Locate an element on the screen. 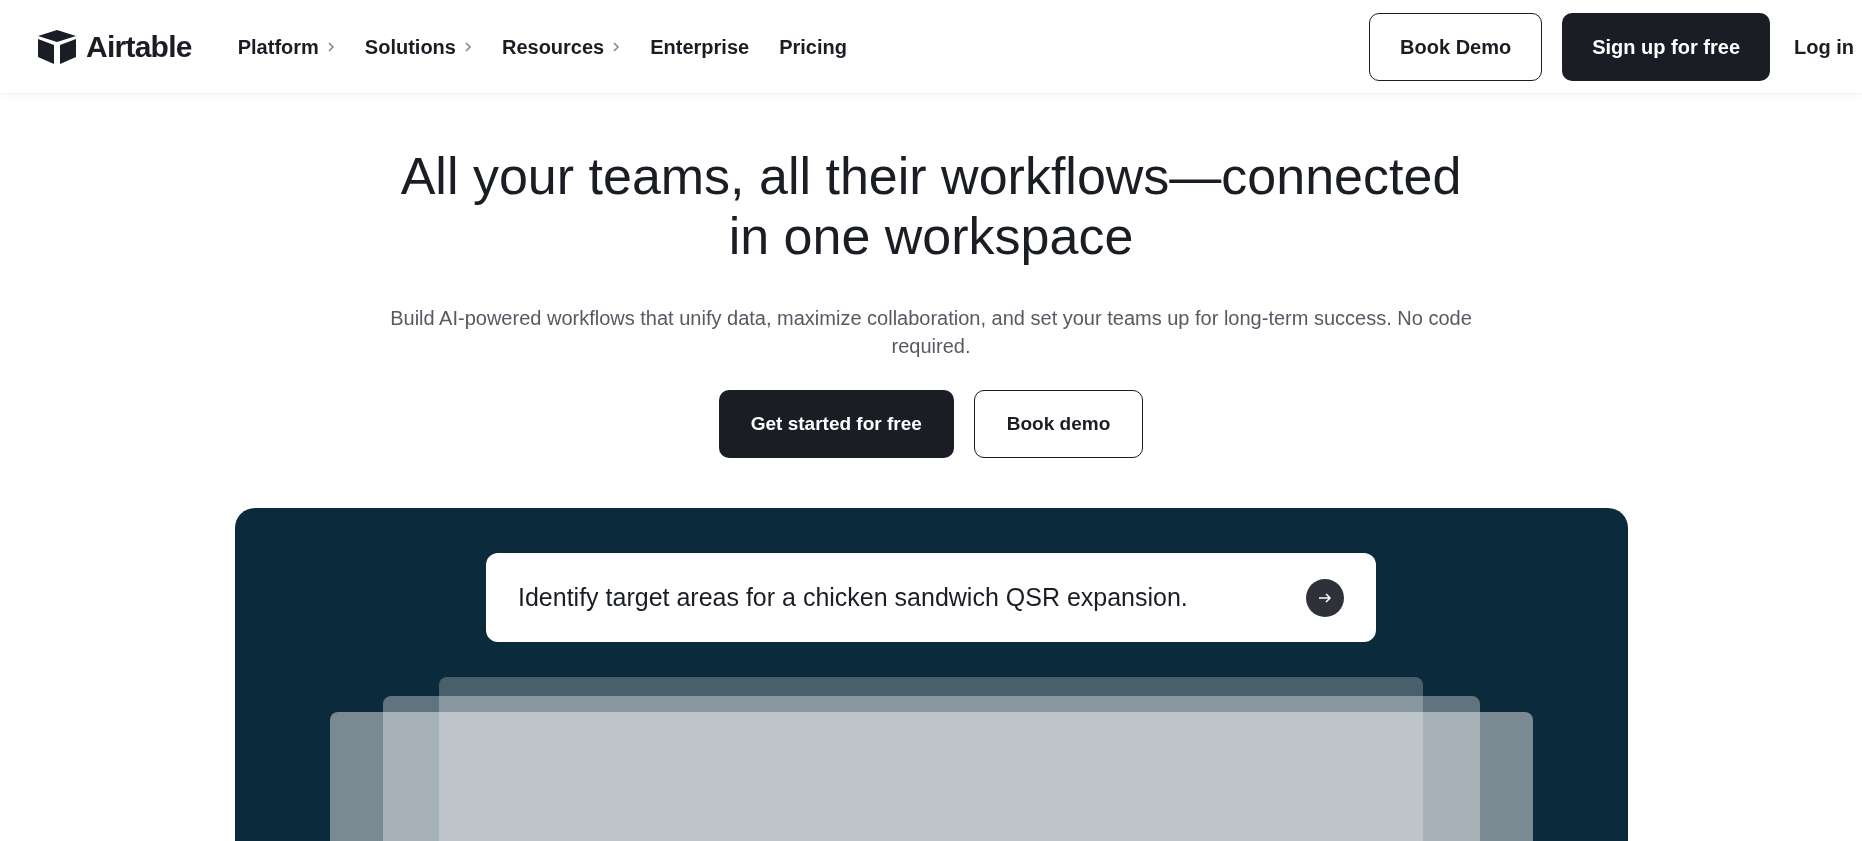 Image resolution: width=1862 pixels, height=841 pixels. log-in-link: Log in is located at coordinates (1824, 46).